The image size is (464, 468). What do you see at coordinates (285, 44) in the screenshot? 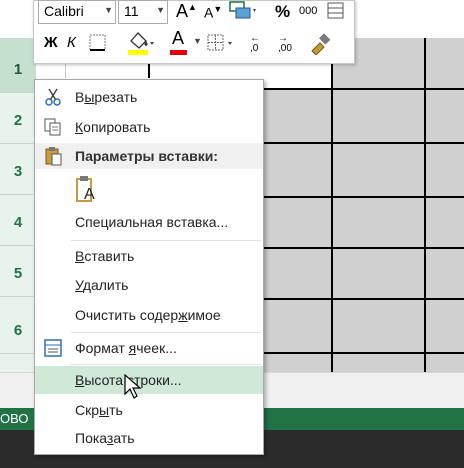
I see `decrease-decimal-button: → ,00` at bounding box center [285, 44].